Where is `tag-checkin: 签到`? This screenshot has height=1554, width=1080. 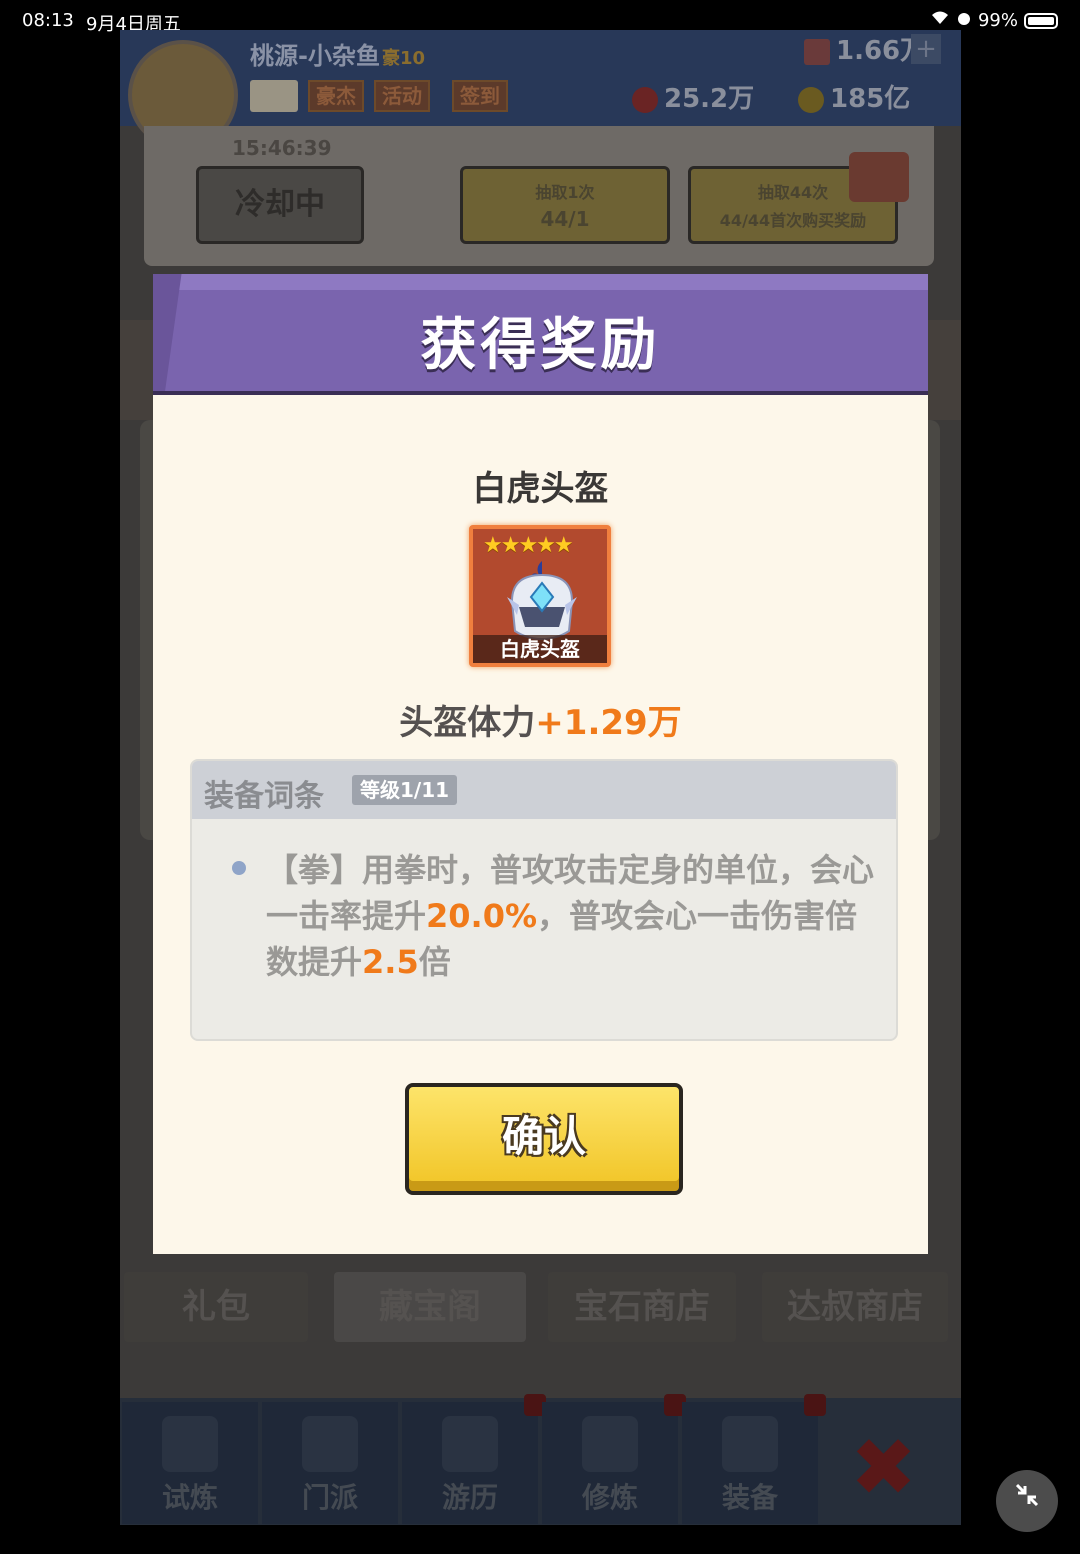 tag-checkin: 签到 is located at coordinates (480, 96).